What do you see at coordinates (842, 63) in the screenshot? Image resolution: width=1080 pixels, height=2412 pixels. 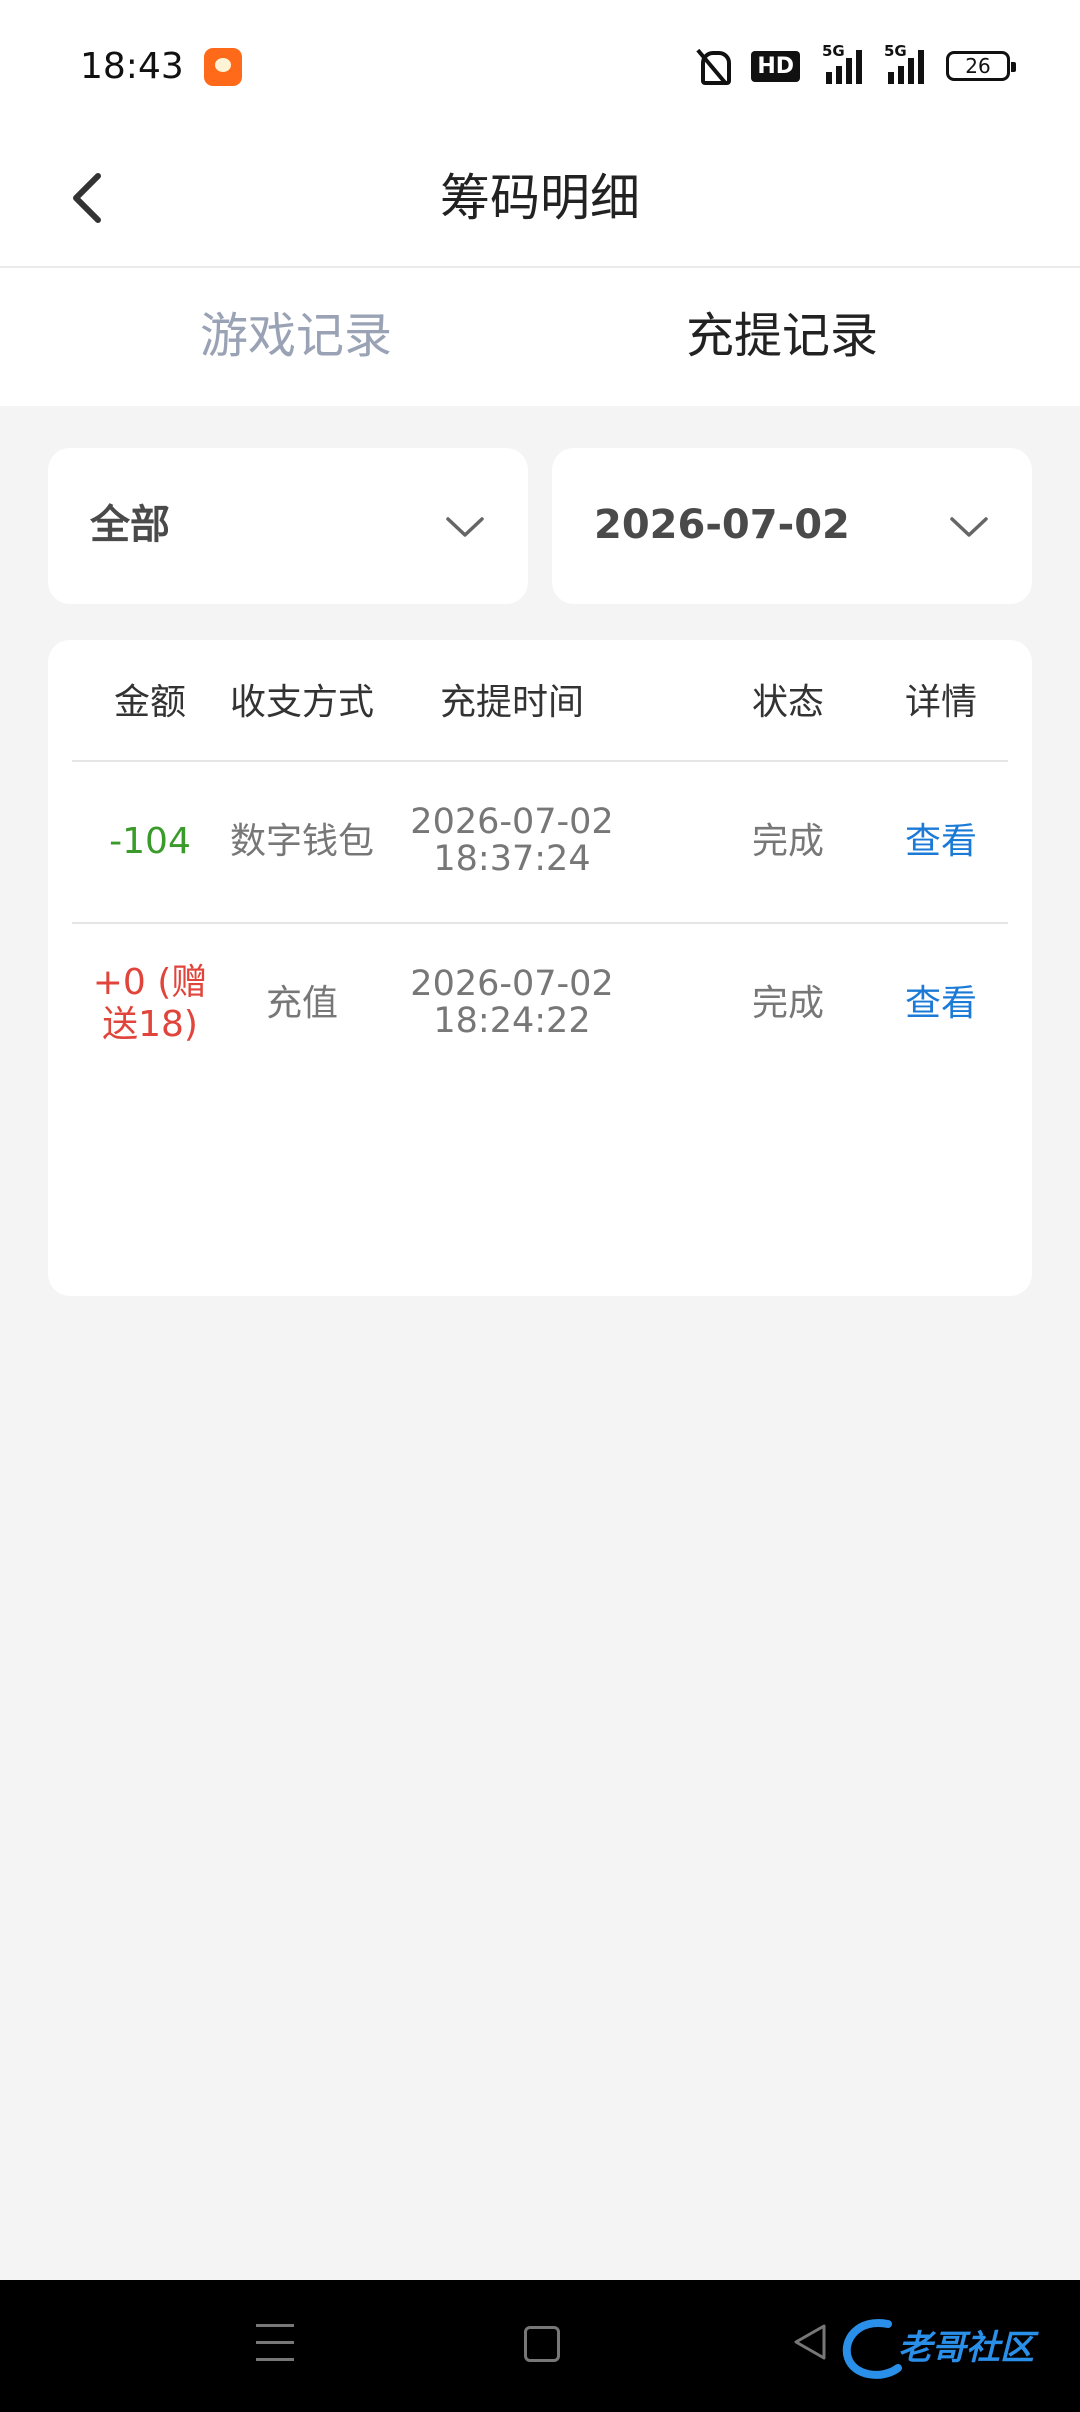 I see `signal-5g-icon: 5G` at bounding box center [842, 63].